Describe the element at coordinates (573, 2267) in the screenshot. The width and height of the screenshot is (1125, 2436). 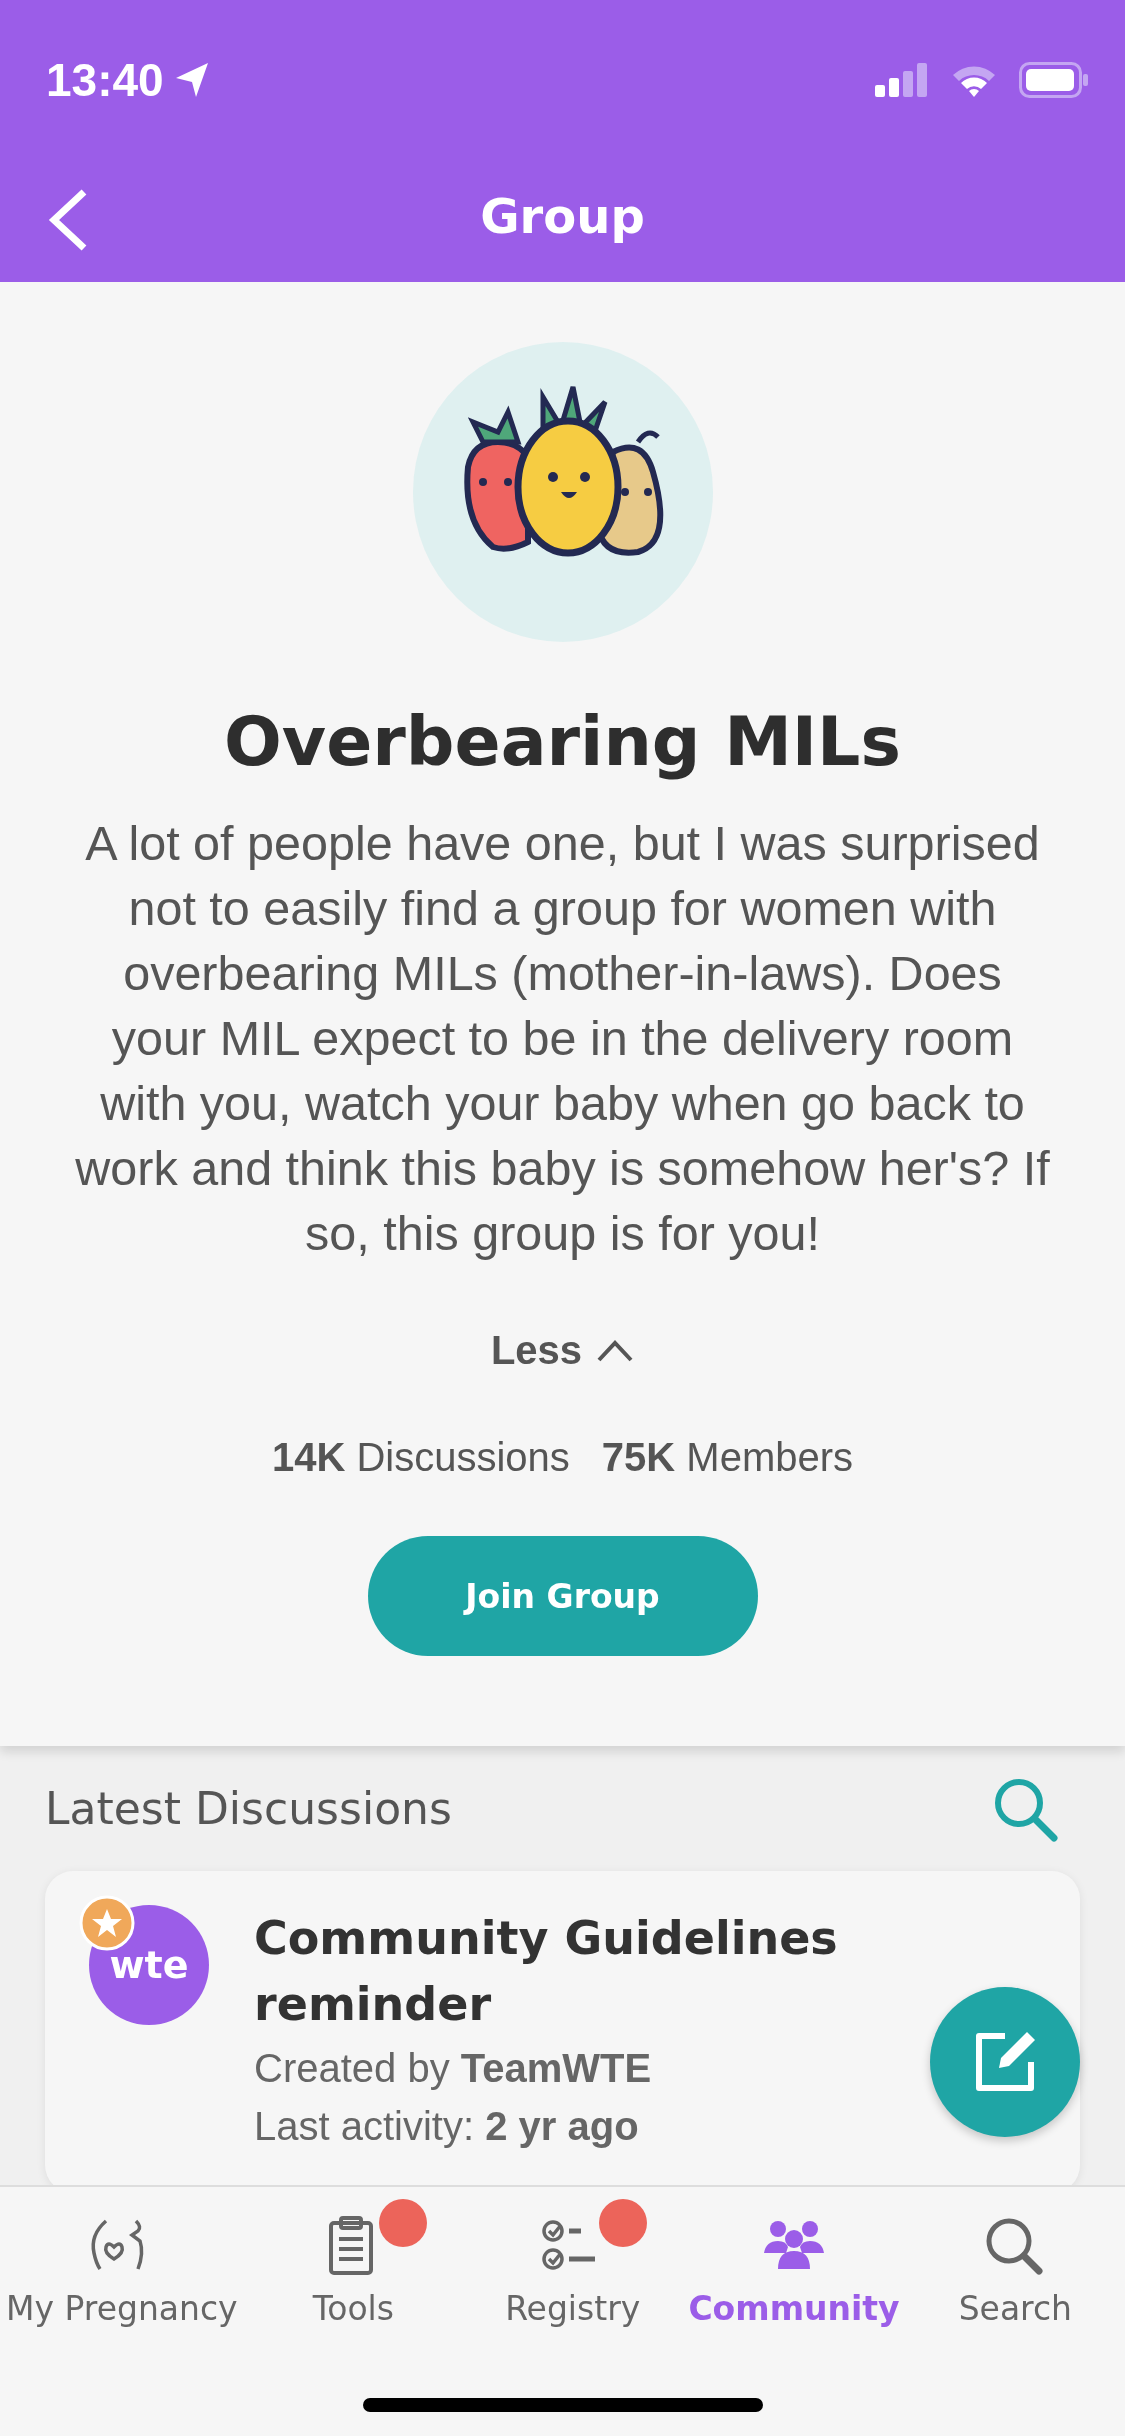
I see `tab-item: Registry` at that location.